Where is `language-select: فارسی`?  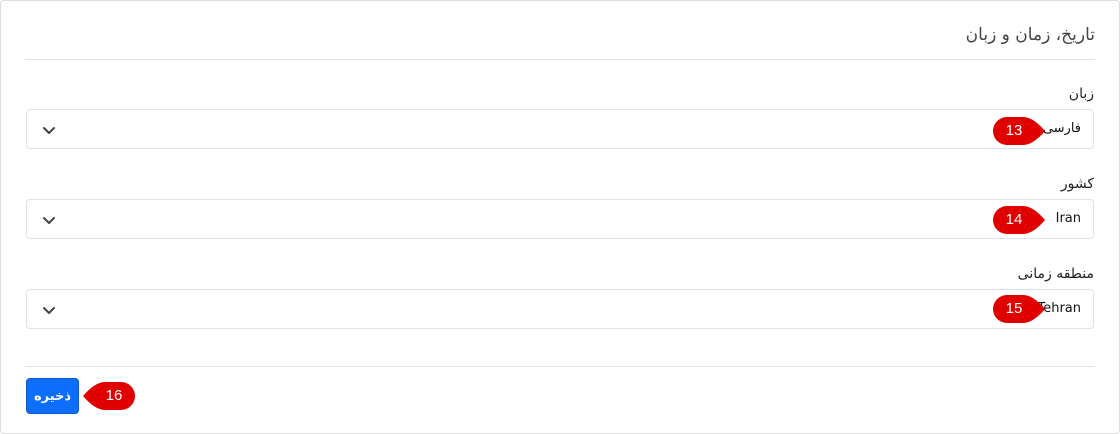
language-select: فارسی is located at coordinates (560, 129).